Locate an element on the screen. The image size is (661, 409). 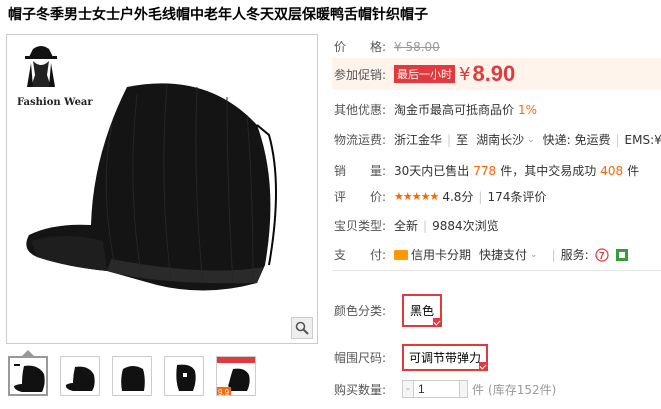
color-row: 颜色分类: 黑色 is located at coordinates (388, 310).